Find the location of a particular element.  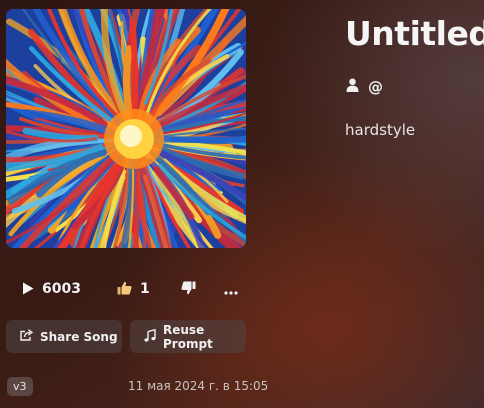

song-title: Untitled is located at coordinates (414, 33).